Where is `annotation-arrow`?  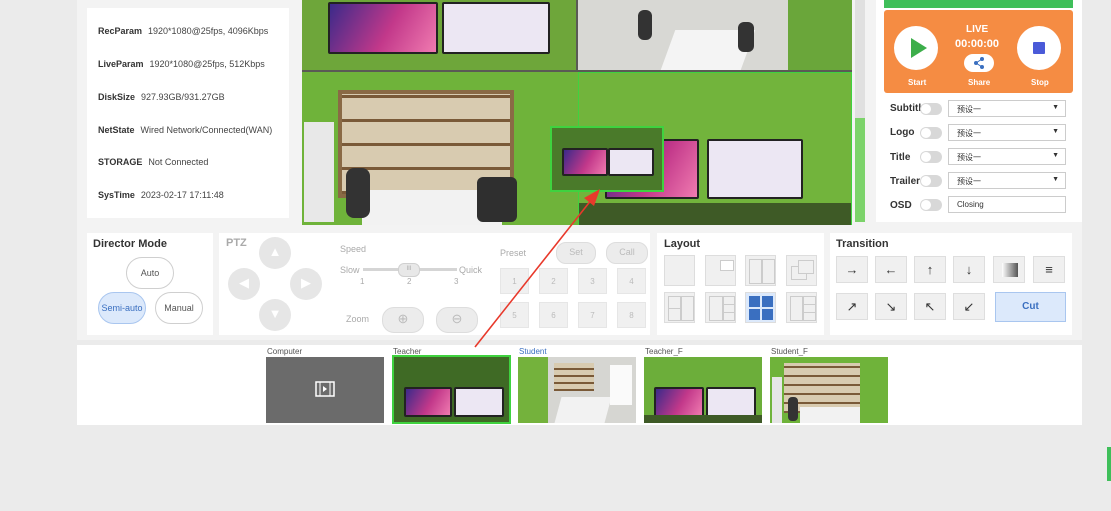 annotation-arrow is located at coordinates (537, 268).